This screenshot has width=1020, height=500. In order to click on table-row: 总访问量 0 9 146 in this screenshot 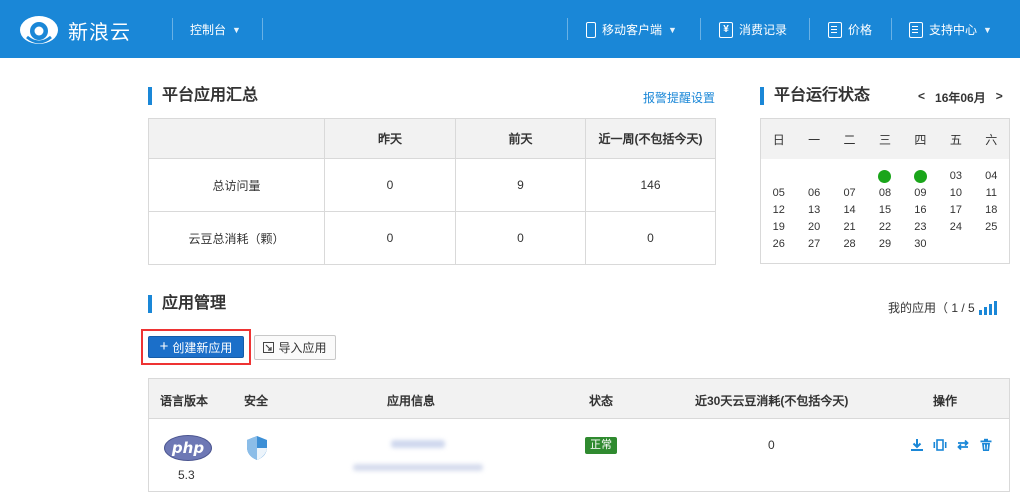, I will do `click(432, 185)`.